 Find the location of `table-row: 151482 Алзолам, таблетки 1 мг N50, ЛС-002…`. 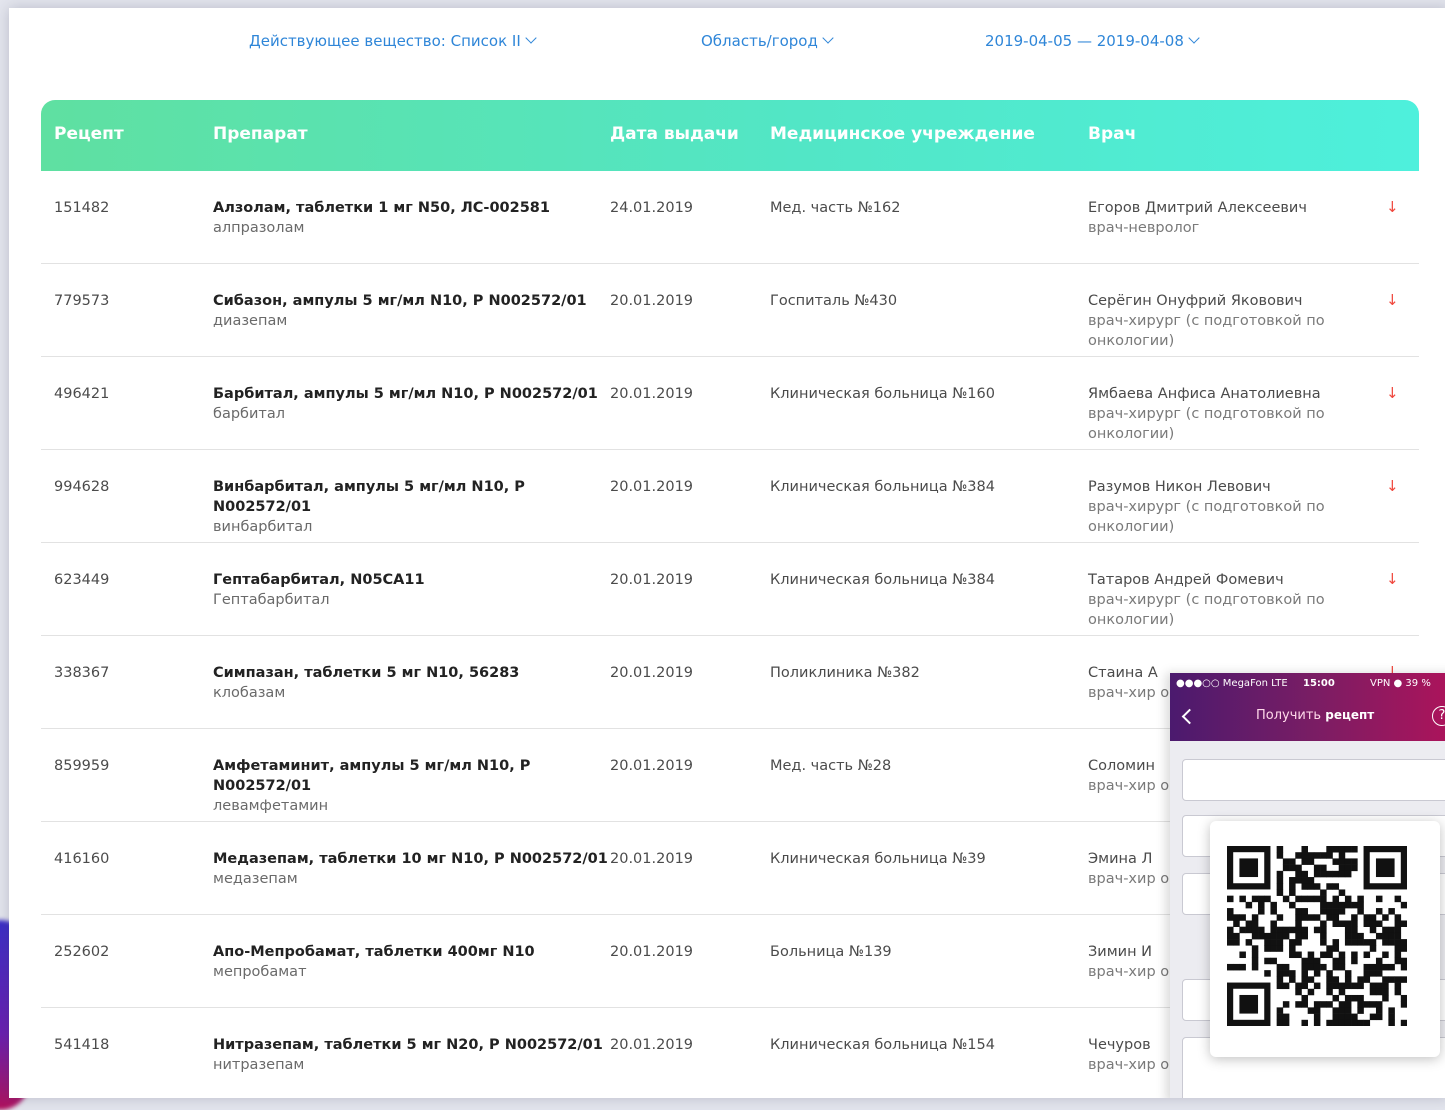

table-row: 151482 Алзолам, таблетки 1 мг N50, ЛС-002… is located at coordinates (730, 217).